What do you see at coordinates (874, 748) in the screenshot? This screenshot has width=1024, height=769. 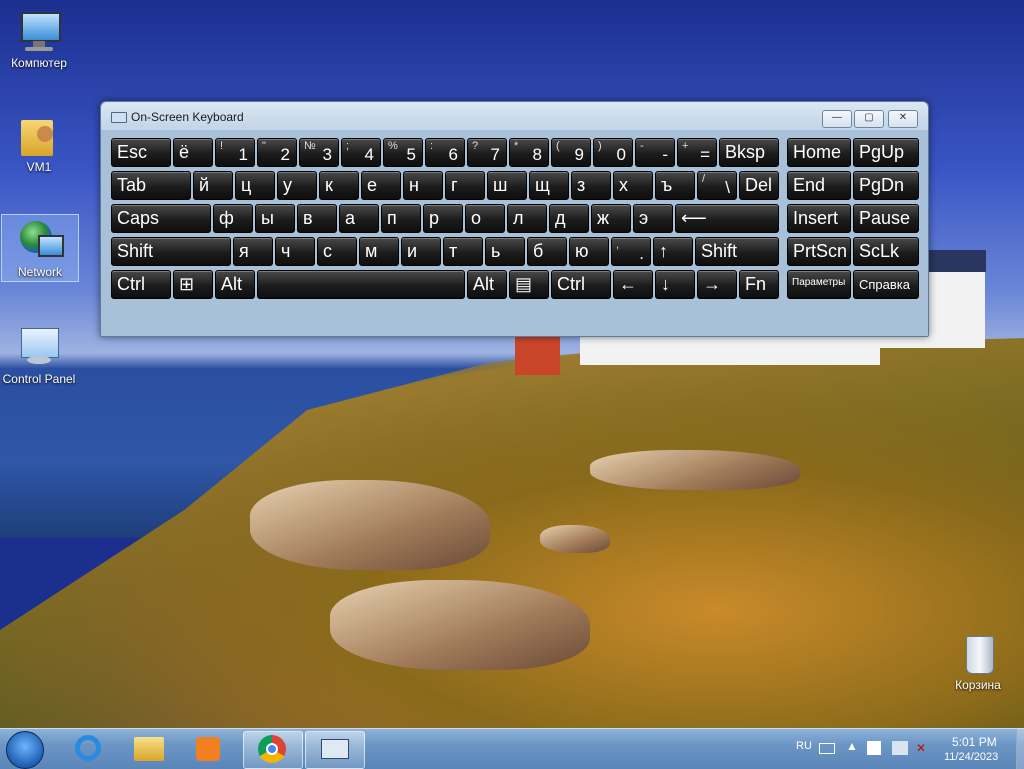 I see `action-center-icon` at bounding box center [874, 748].